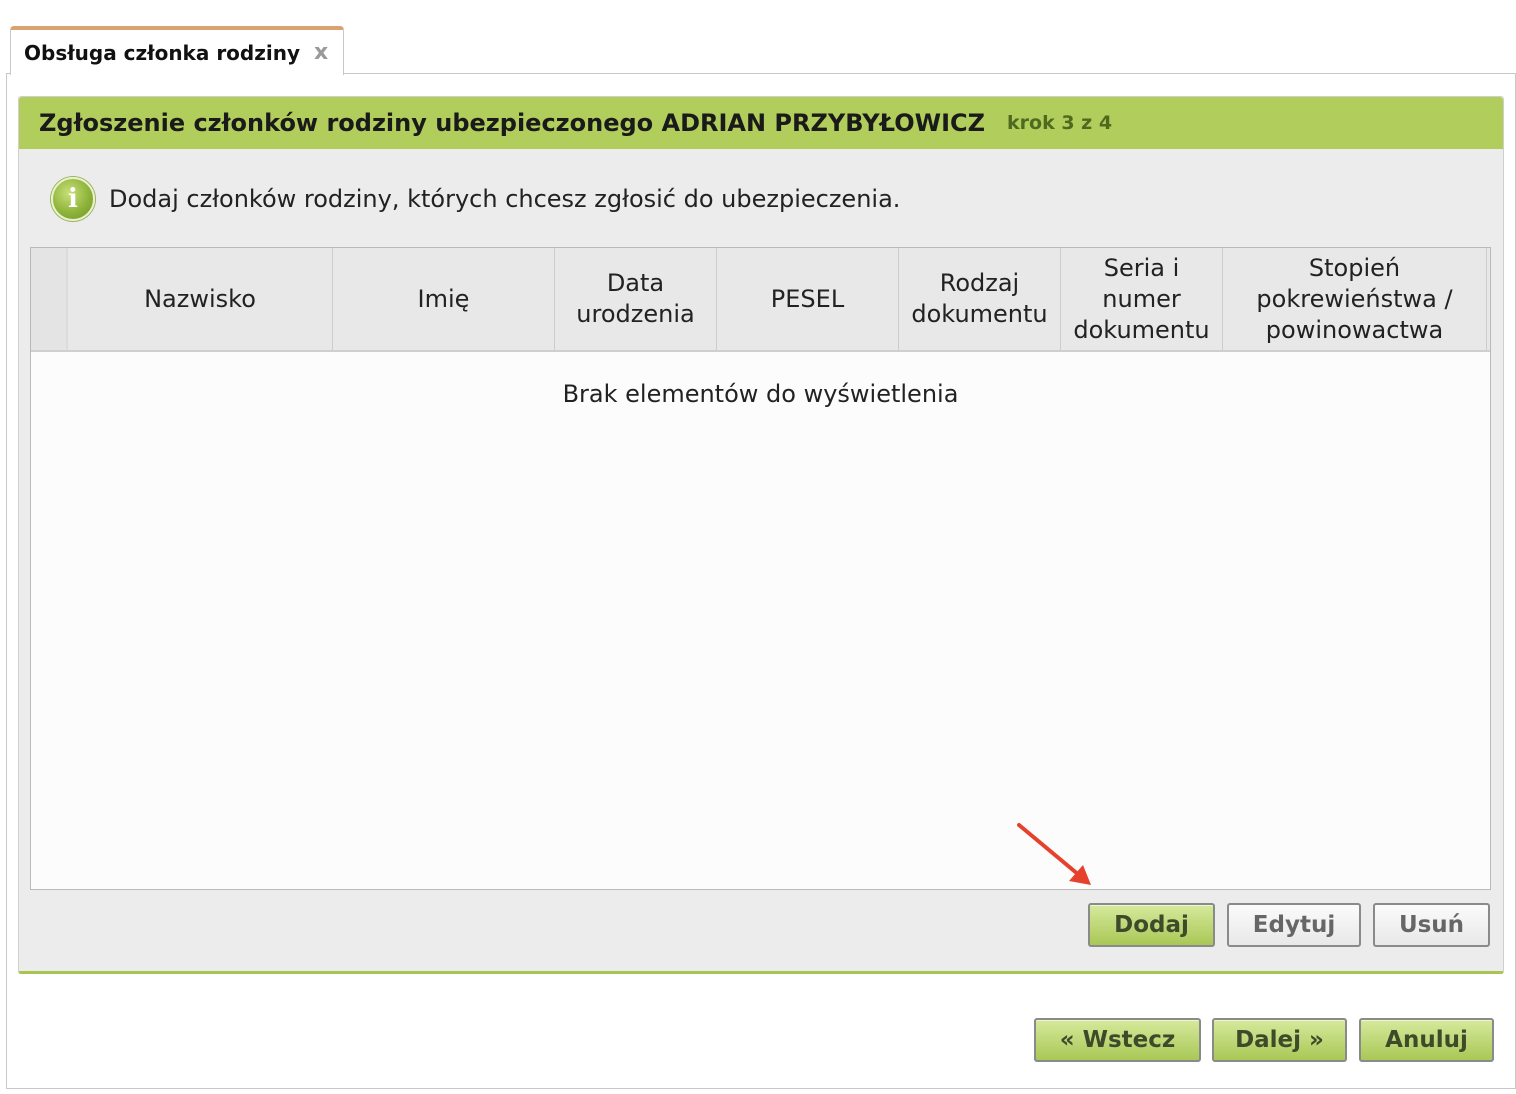  Describe the element at coordinates (1117, 1040) in the screenshot. I see `back-button: « Wstecz` at that location.